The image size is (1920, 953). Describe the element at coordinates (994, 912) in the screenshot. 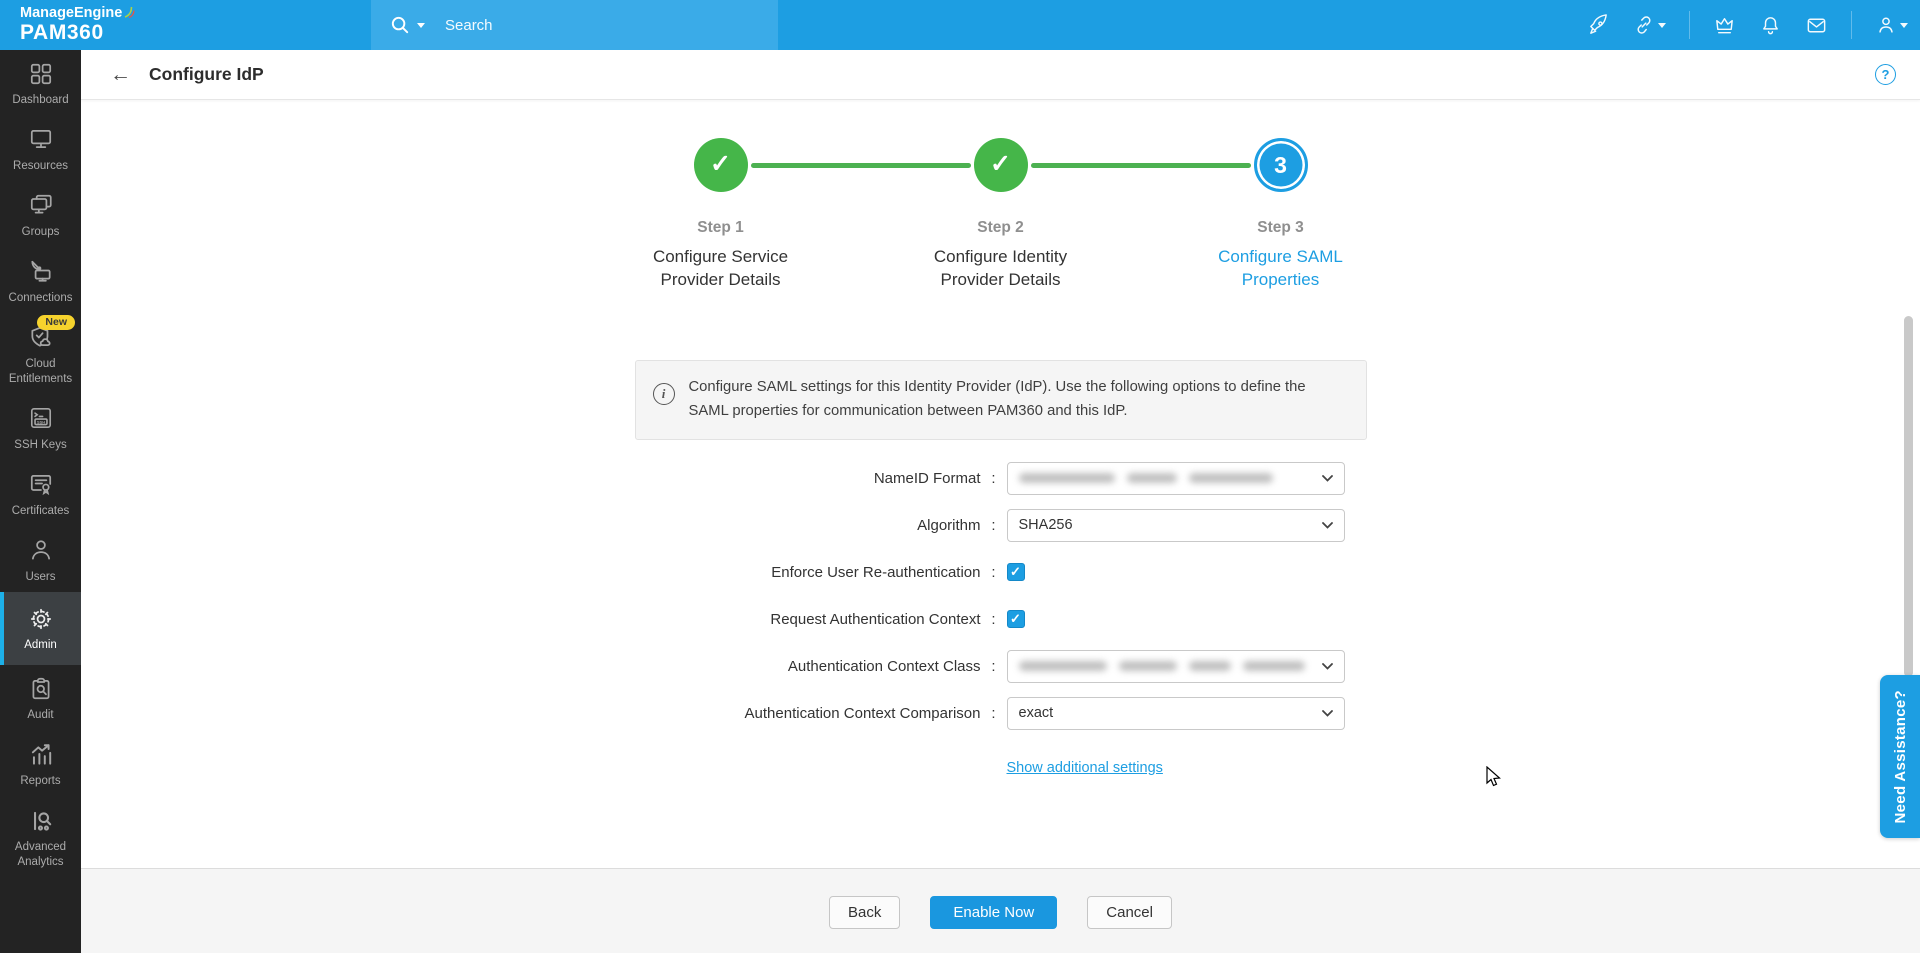

I see `enable-now-button: Enable Now` at that location.